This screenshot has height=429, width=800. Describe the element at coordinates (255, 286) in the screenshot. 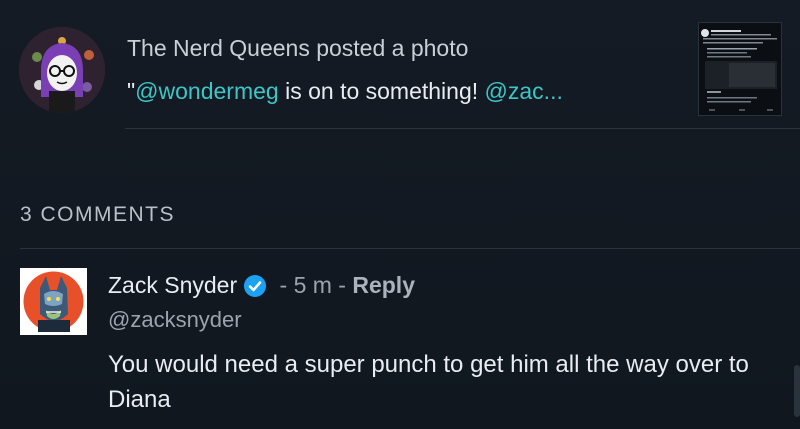

I see `verified-check-icon` at that location.